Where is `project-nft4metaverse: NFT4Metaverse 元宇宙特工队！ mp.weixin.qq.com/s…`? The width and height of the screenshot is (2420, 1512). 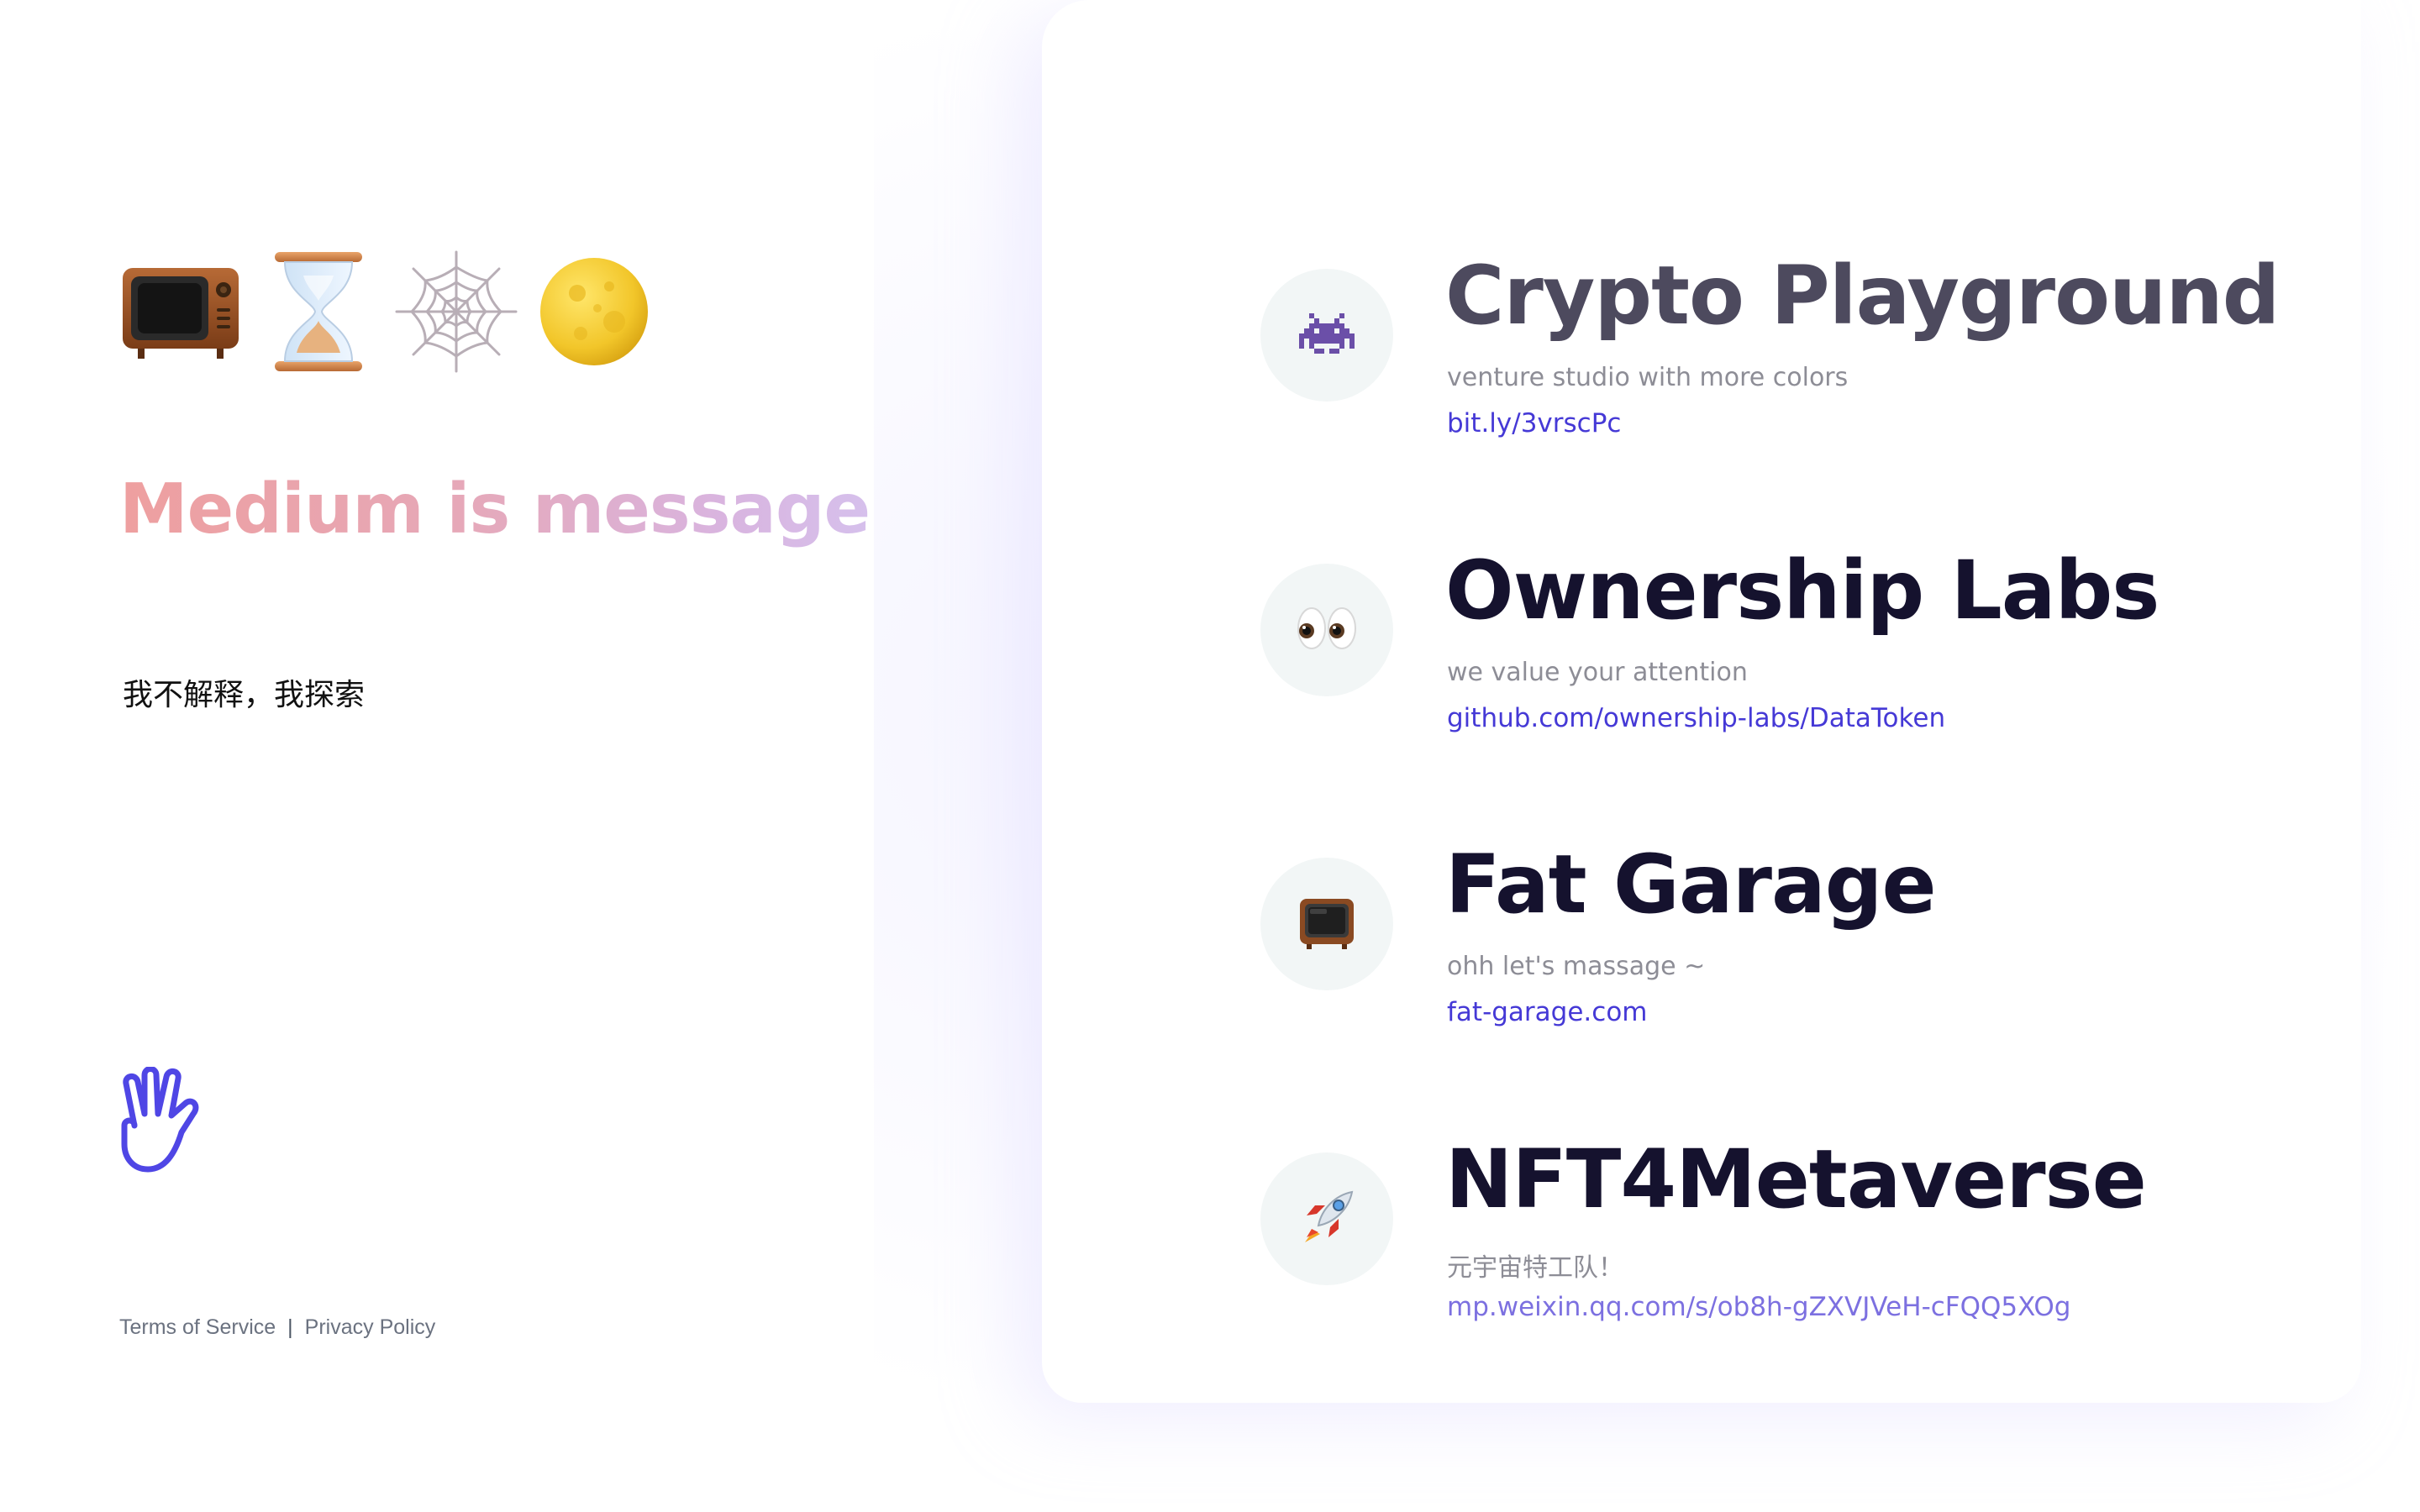
project-nft4metaverse: NFT4Metaverse 元宇宙特工队！ mp.weixin.qq.com/s… is located at coordinates (1806, 1272).